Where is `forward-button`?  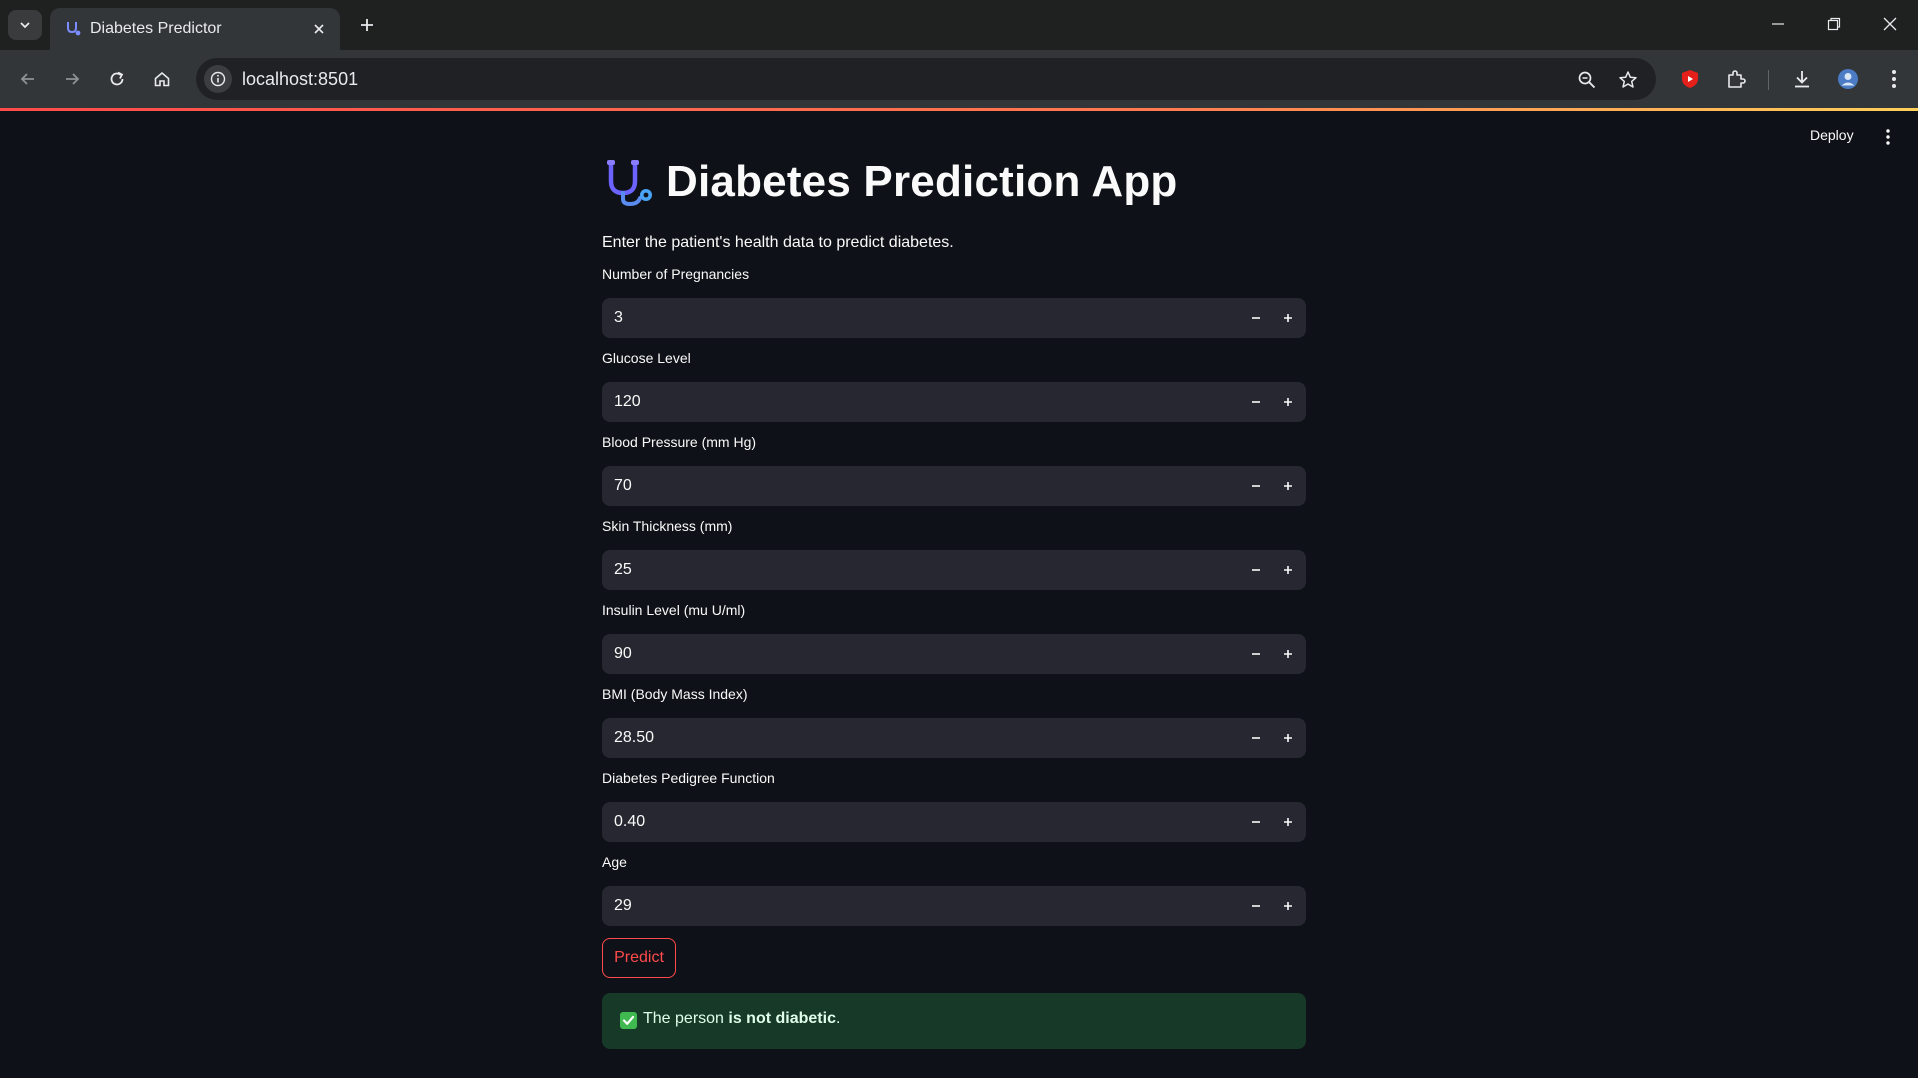
forward-button is located at coordinates (72, 79).